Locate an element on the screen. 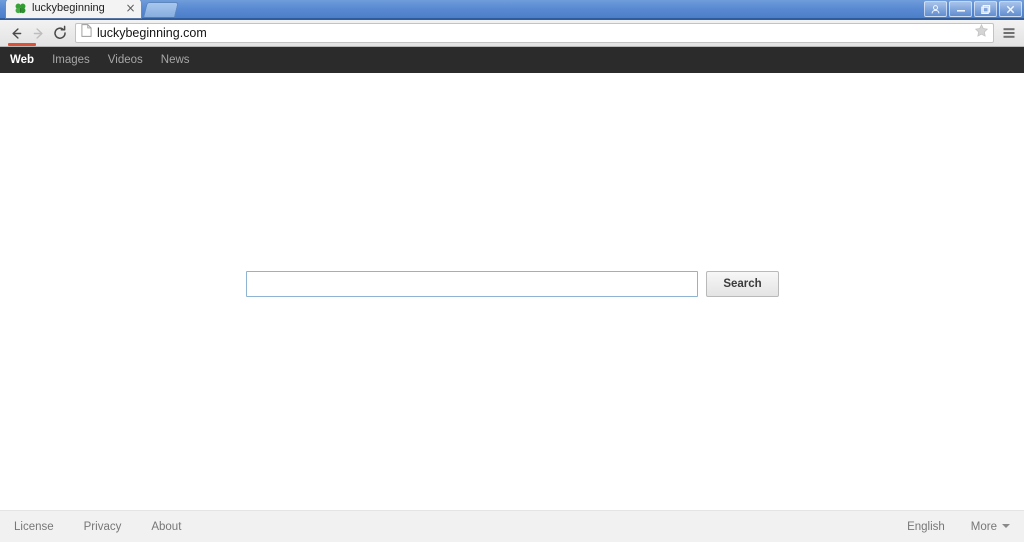 This screenshot has width=1024, height=542. user-account-button is located at coordinates (935, 9).